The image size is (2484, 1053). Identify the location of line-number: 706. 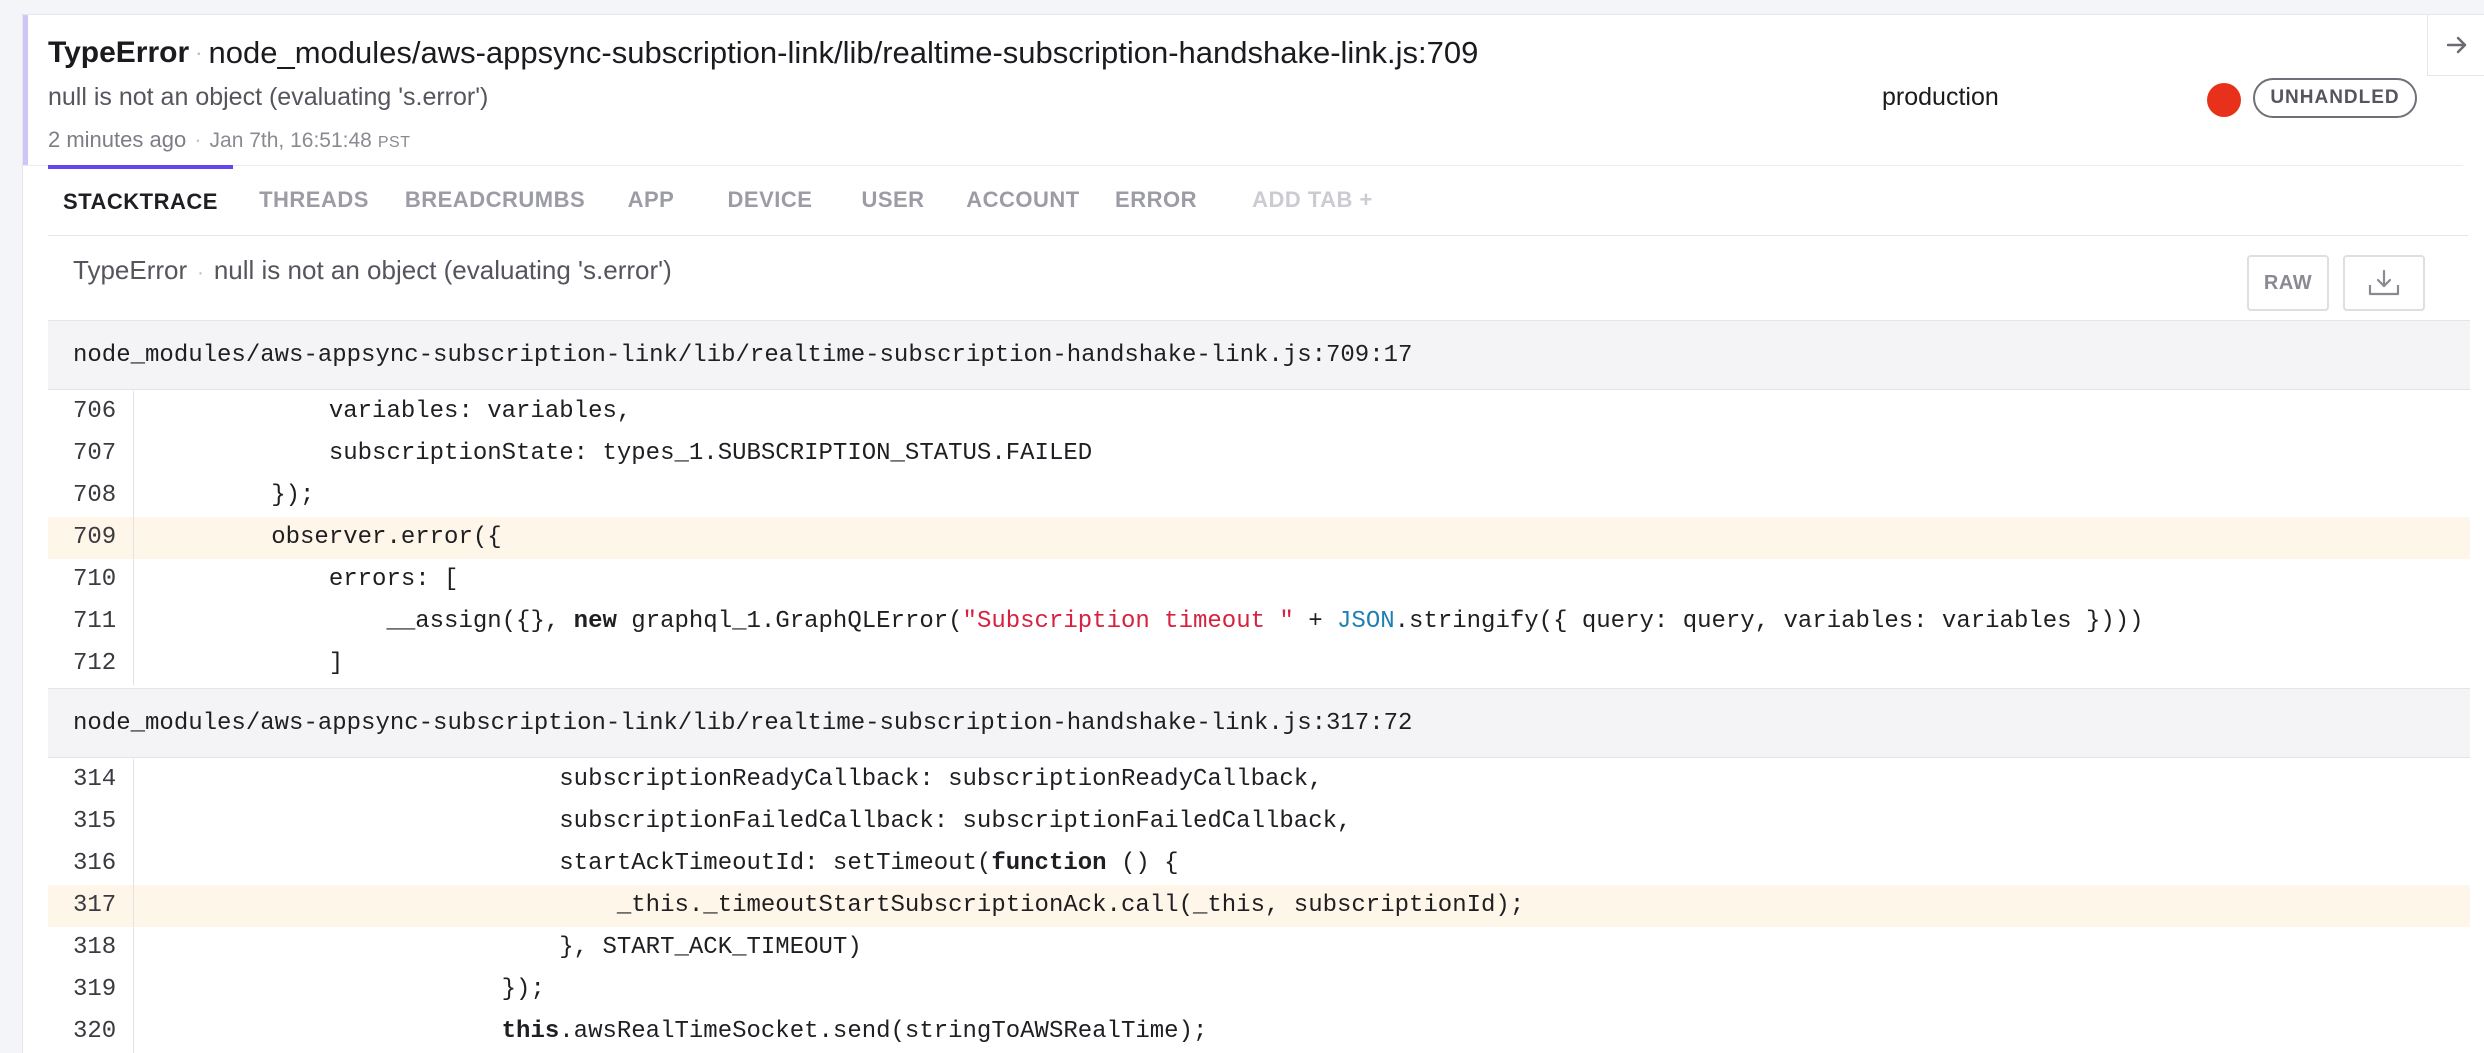
(91, 412).